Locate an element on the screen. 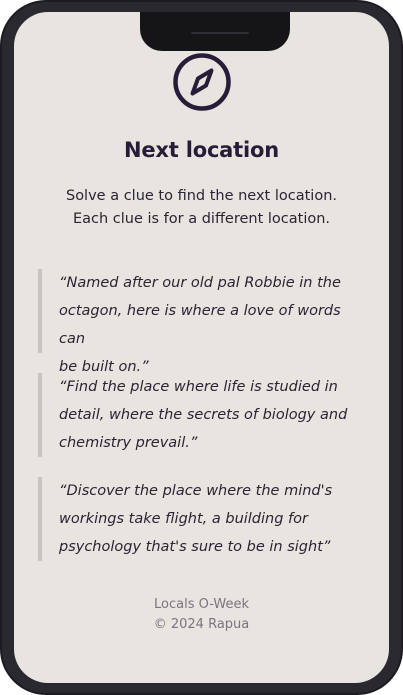 Image resolution: width=403 pixels, height=695 pixels. subtitle-line: Each clue is for a different location. is located at coordinates (201, 219).